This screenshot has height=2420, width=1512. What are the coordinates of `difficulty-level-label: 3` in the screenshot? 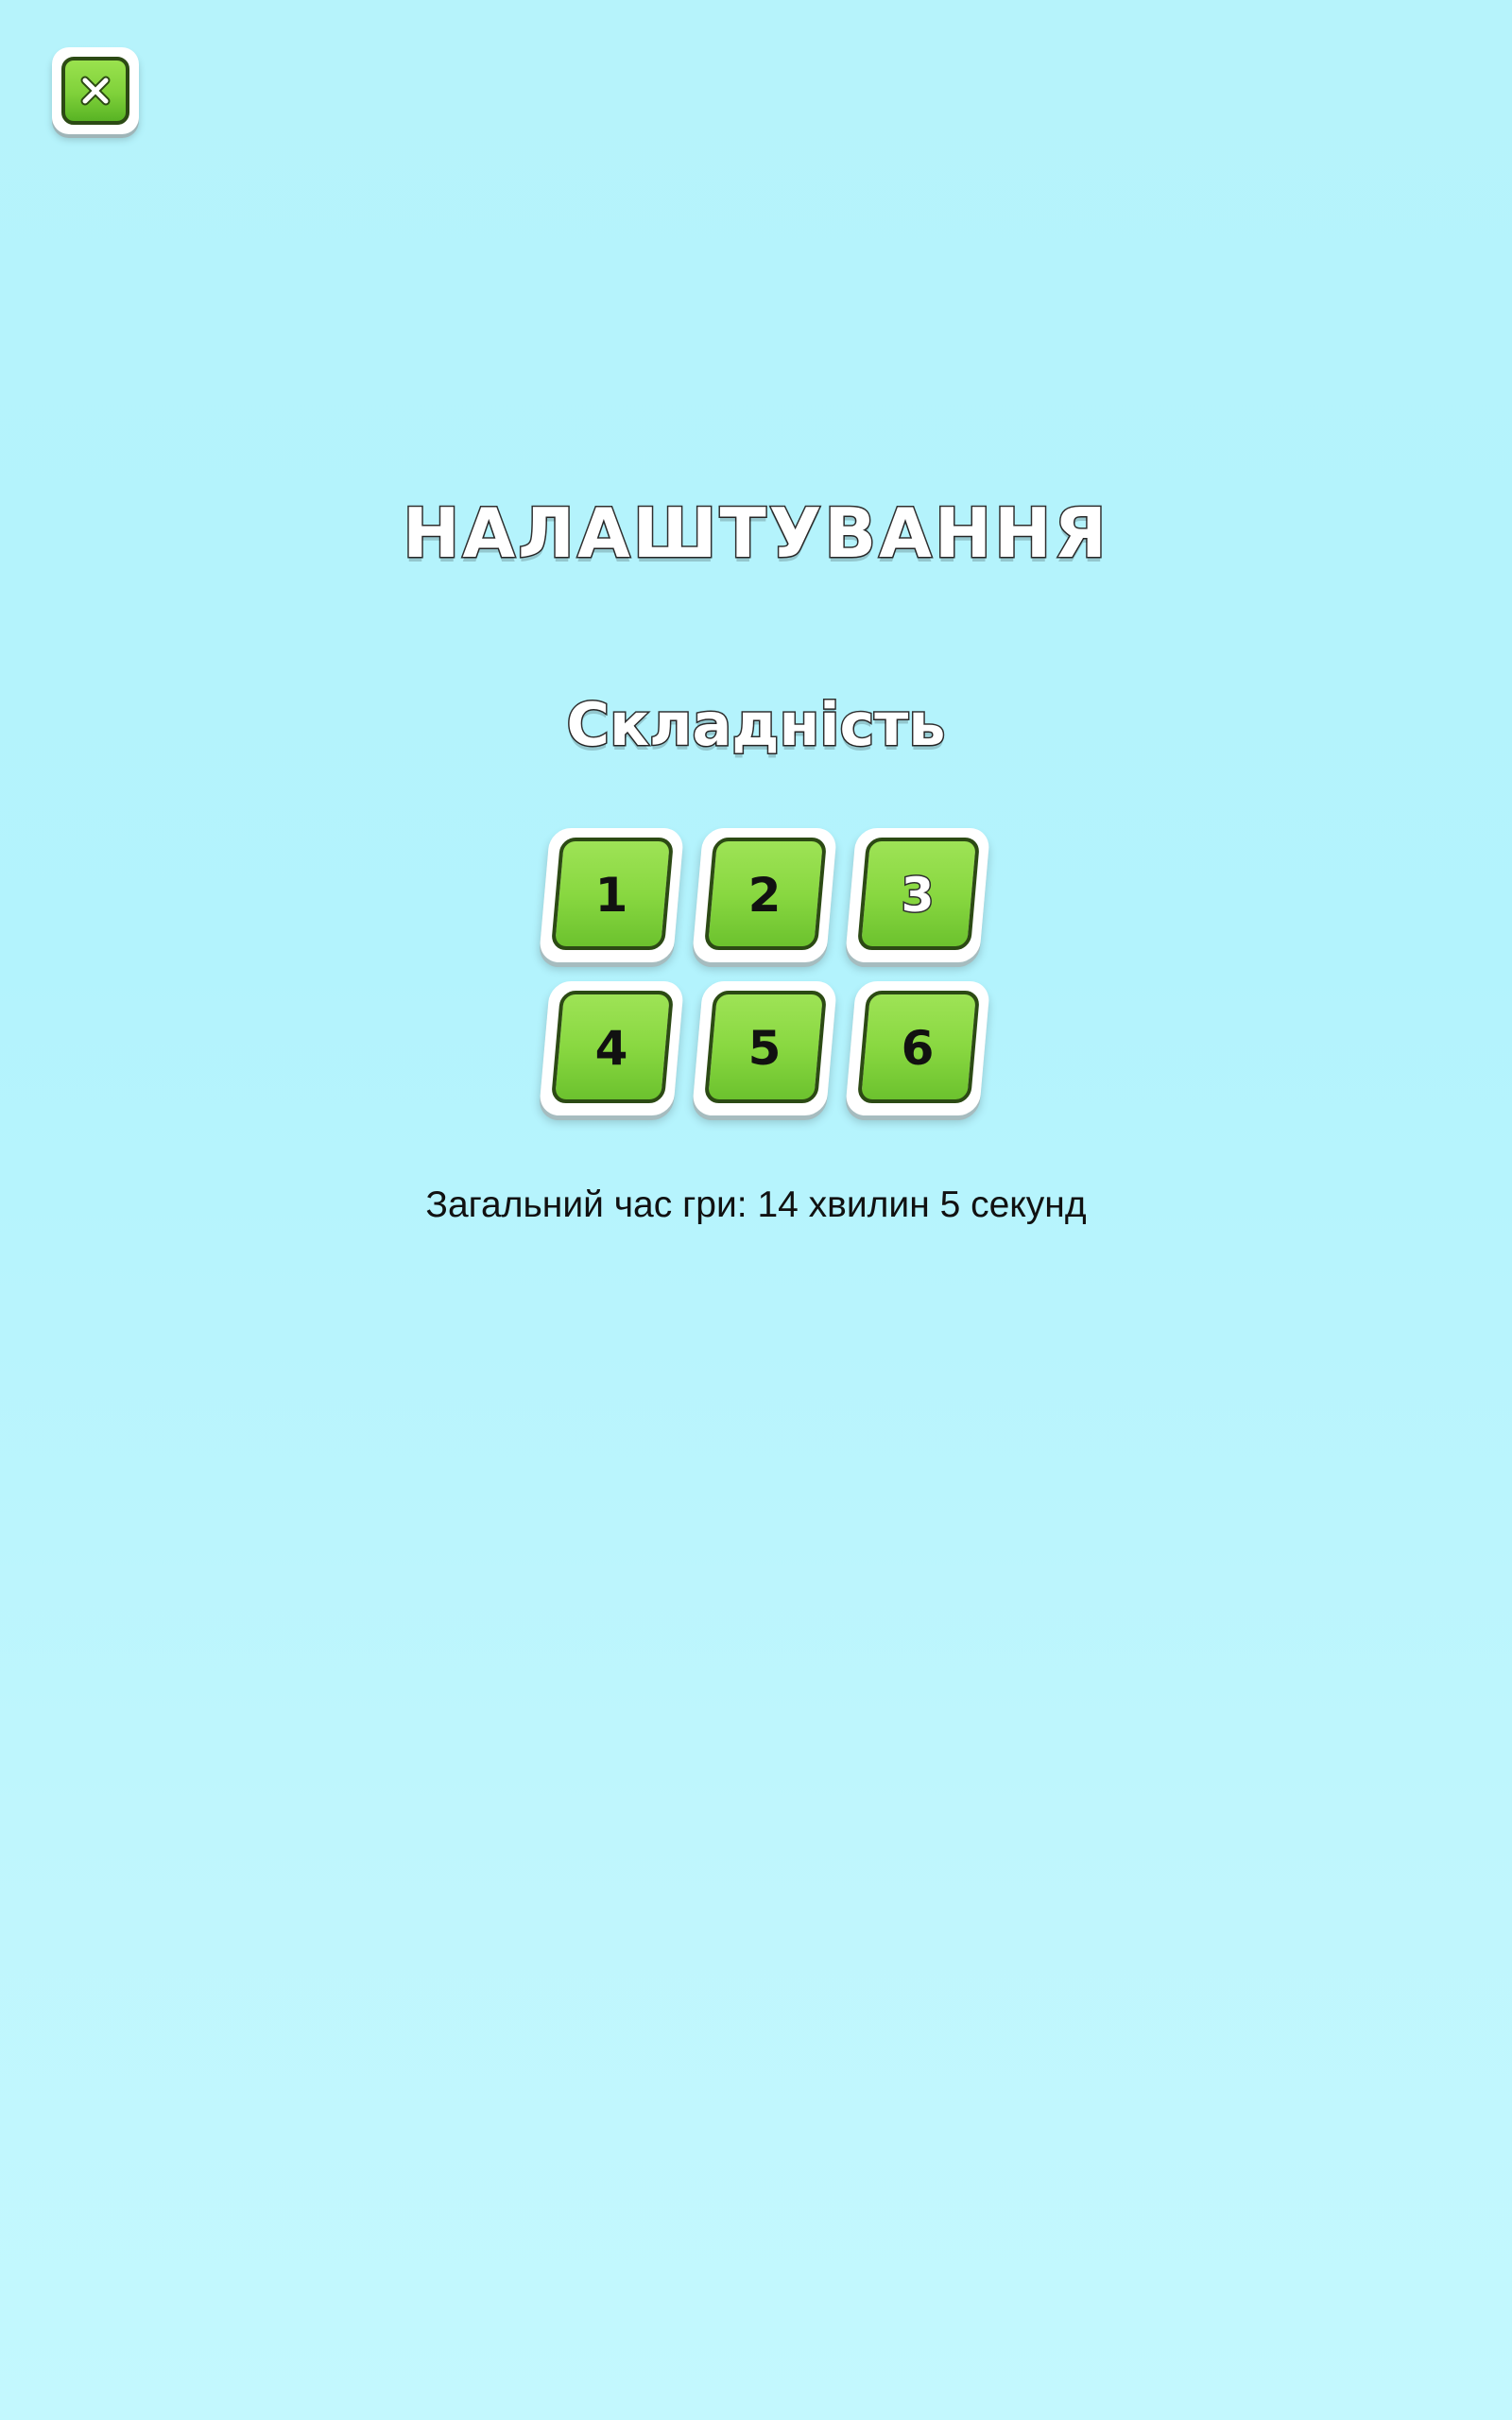 It's located at (918, 895).